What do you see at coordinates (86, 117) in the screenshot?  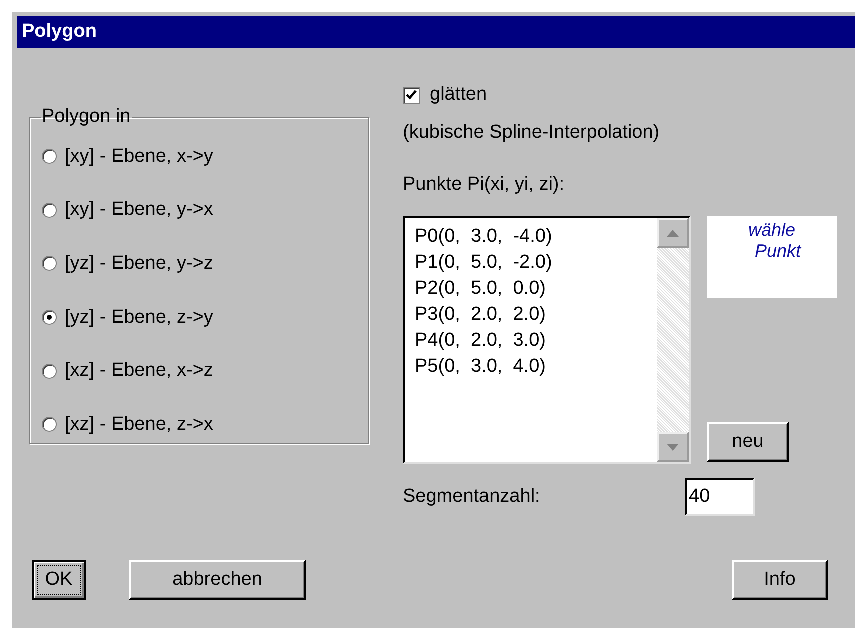 I see `group-label: Polygon in` at bounding box center [86, 117].